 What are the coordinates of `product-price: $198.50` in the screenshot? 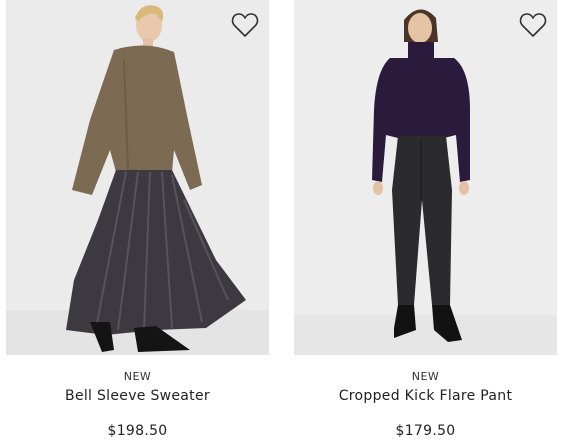 It's located at (137, 431).